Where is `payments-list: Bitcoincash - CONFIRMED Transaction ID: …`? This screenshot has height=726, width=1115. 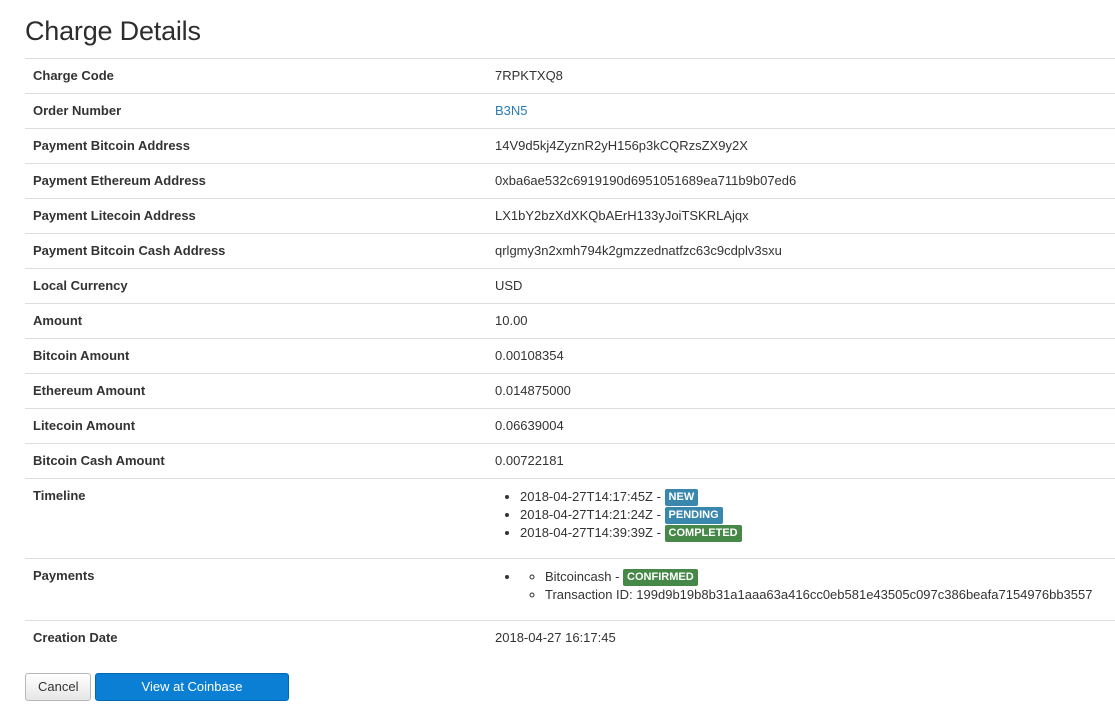
payments-list: Bitcoincash - CONFIRMED Transaction ID: … is located at coordinates (801, 581).